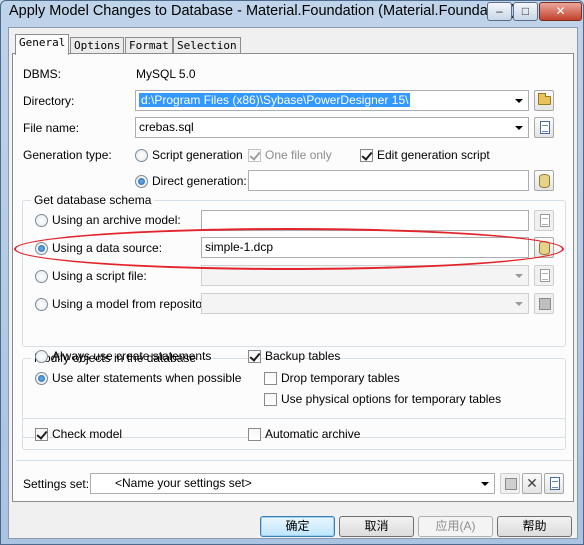  What do you see at coordinates (107, 248) in the screenshot?
I see `data-source-label: Using a data source:` at bounding box center [107, 248].